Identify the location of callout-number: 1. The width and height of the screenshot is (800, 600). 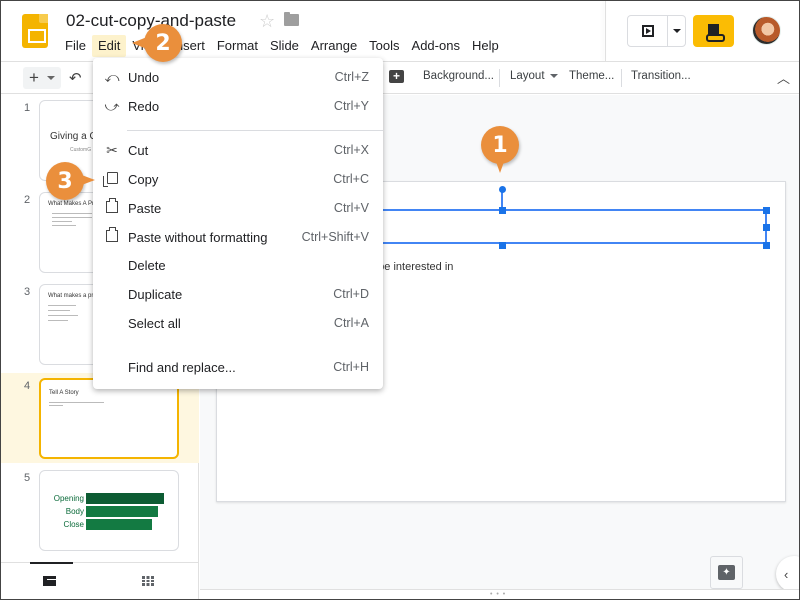
(500, 145).